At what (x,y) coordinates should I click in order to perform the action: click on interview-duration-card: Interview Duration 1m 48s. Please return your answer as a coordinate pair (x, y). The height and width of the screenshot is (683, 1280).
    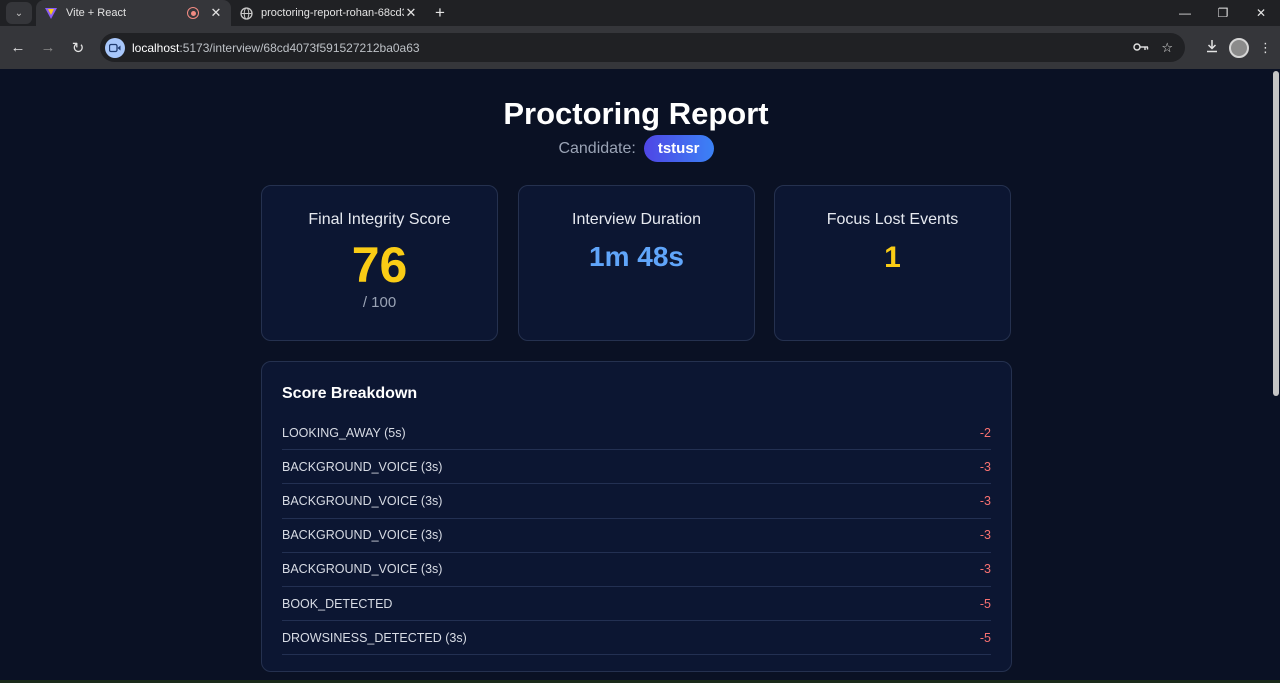
    Looking at the image, I should click on (636, 263).